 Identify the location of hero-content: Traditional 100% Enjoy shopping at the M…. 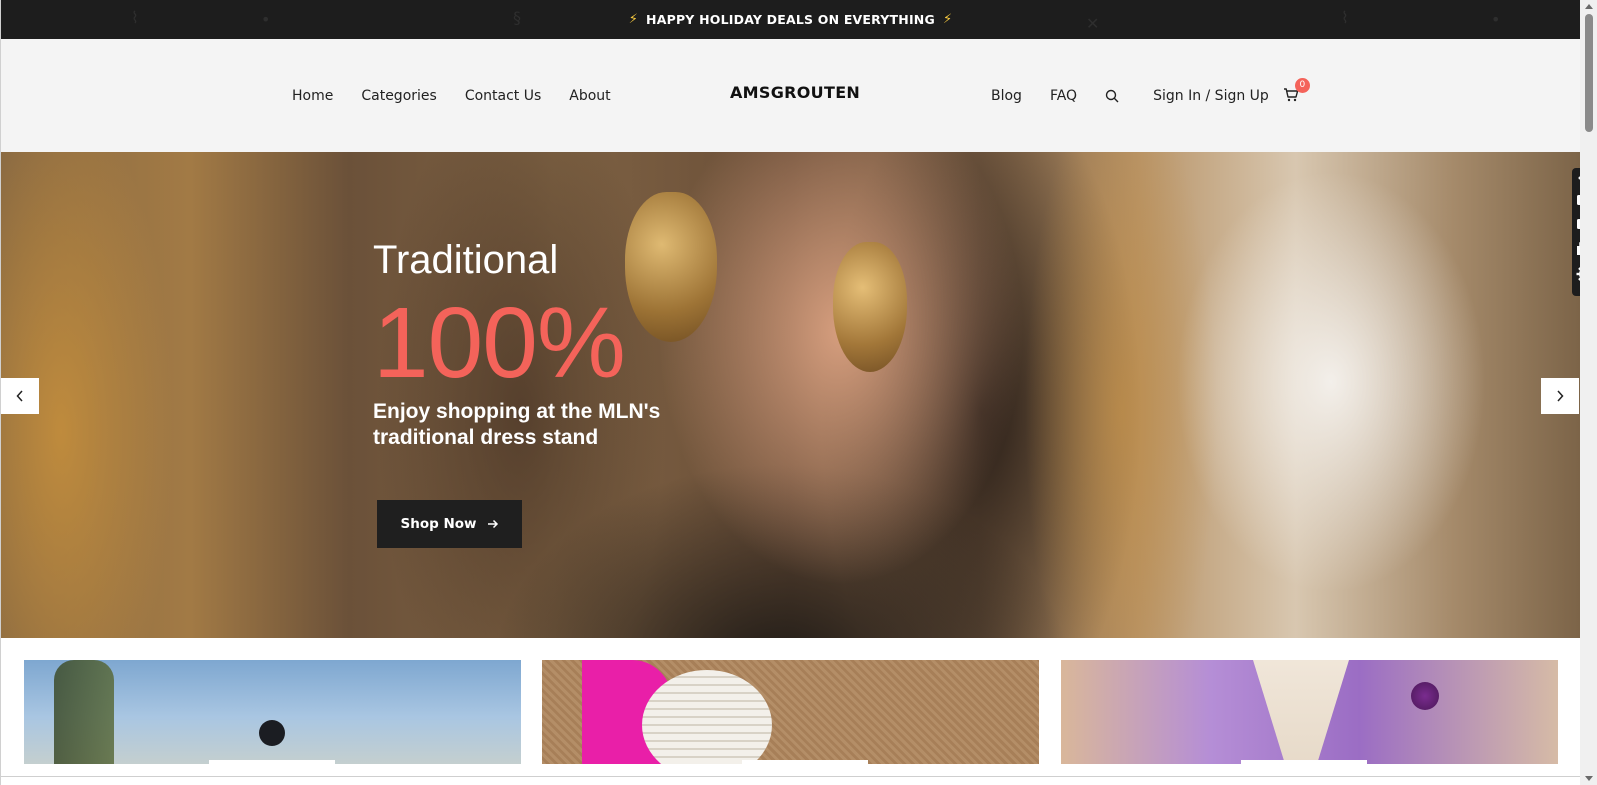
(523, 344).